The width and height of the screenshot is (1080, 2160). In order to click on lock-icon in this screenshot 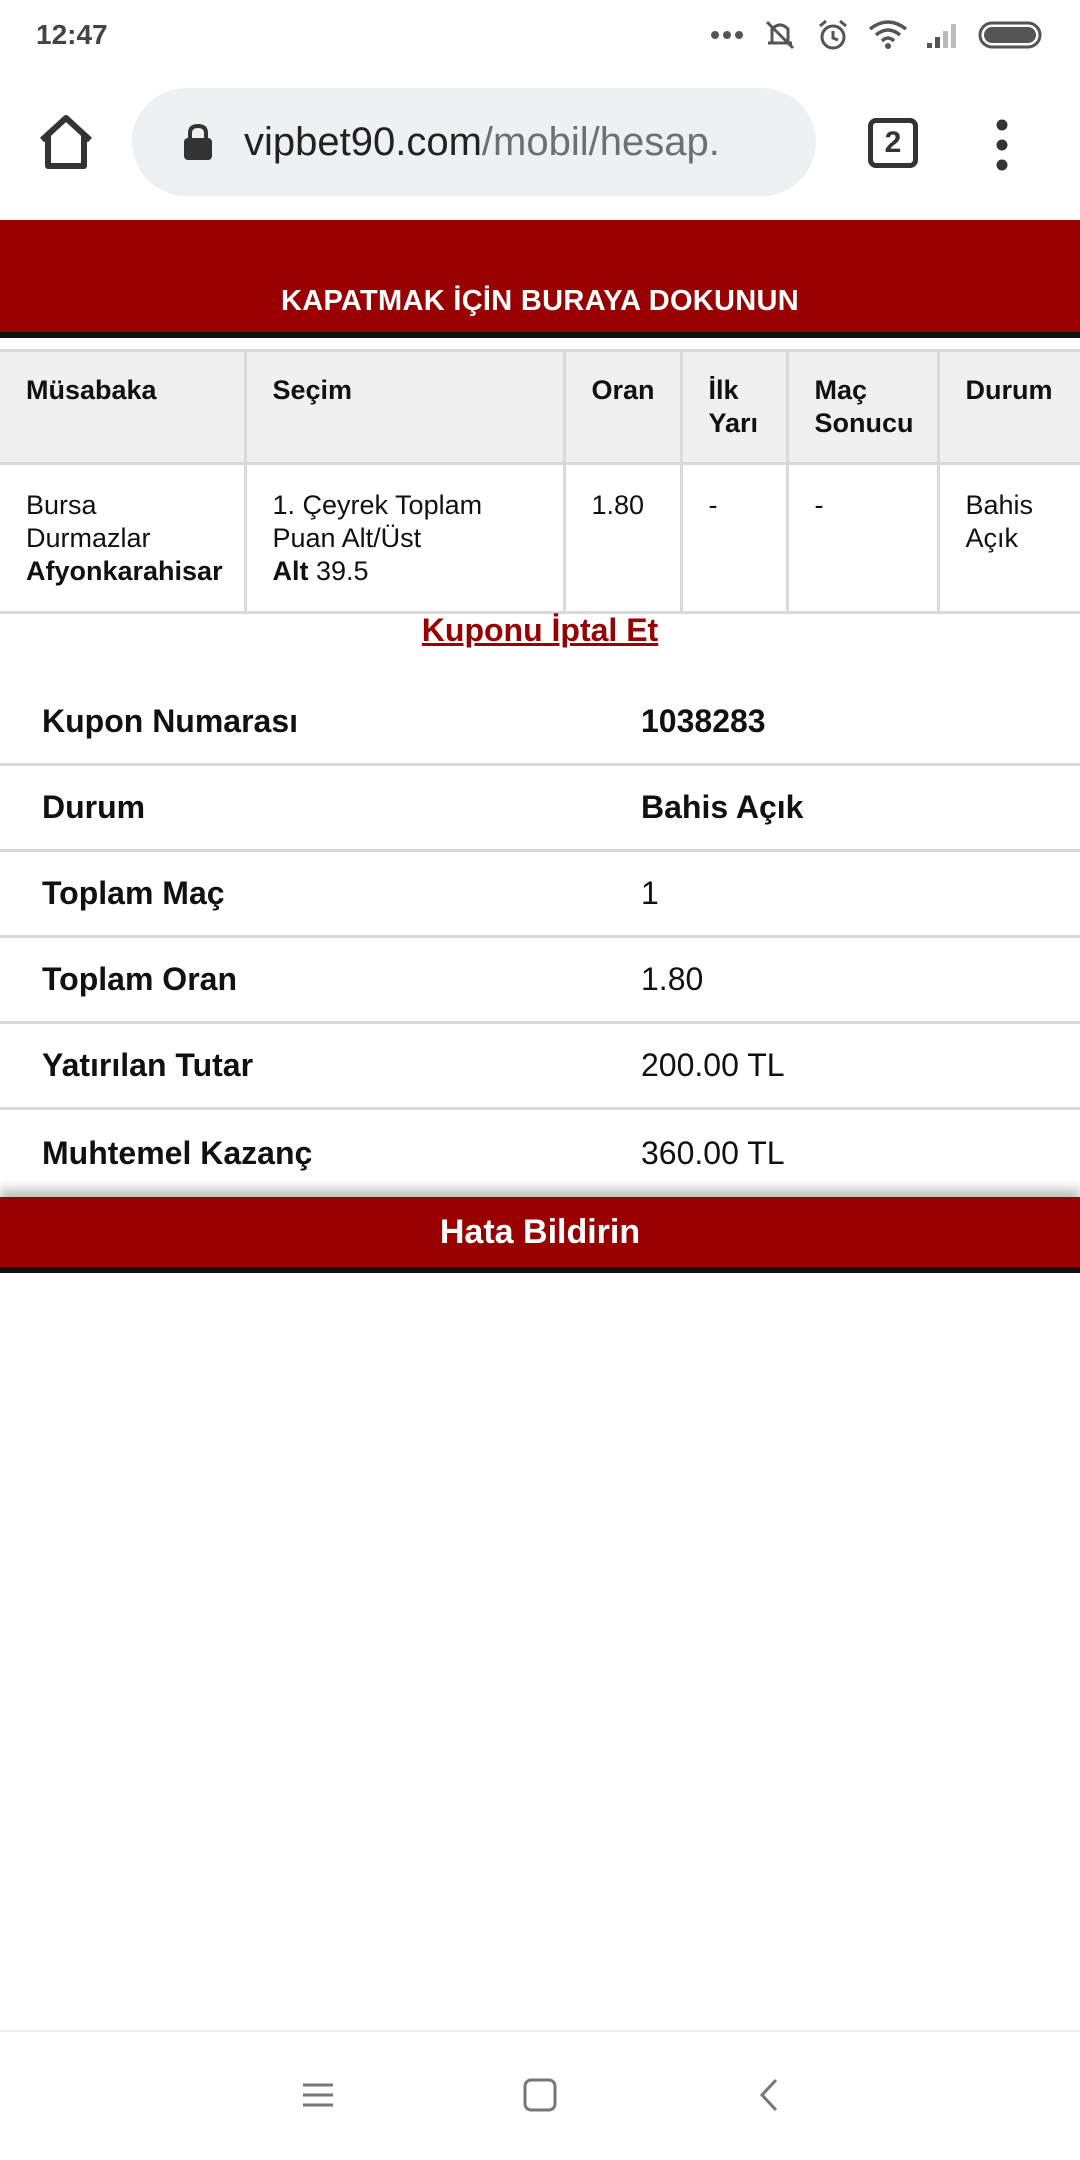, I will do `click(198, 141)`.